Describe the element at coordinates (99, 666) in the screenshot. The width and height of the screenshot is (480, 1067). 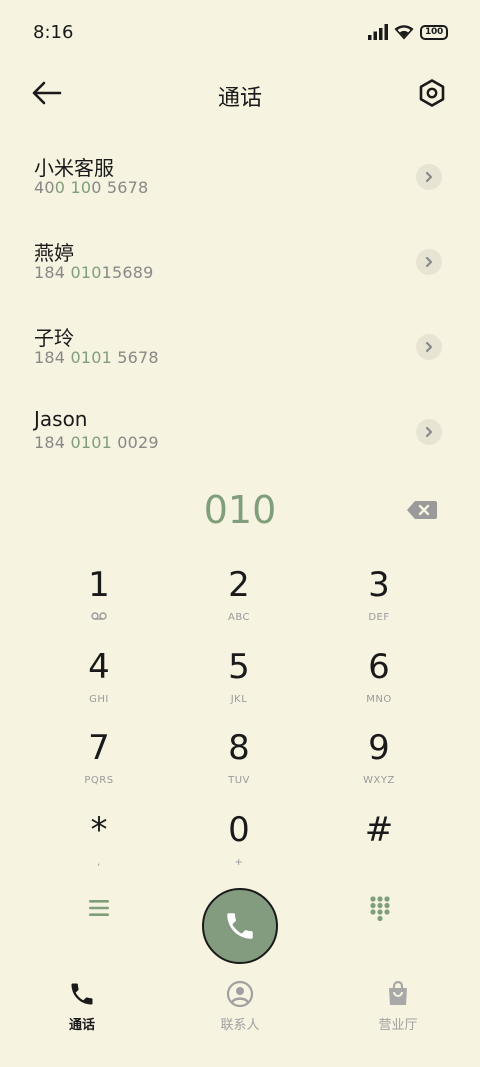
I see `key-digit: 4` at that location.